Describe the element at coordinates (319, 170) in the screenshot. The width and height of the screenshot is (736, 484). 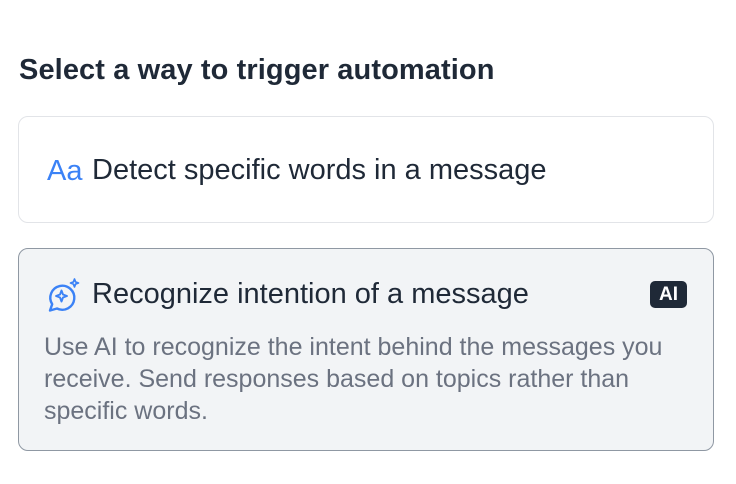
I see `option-detect-words-label: Detect specific words in a message` at that location.